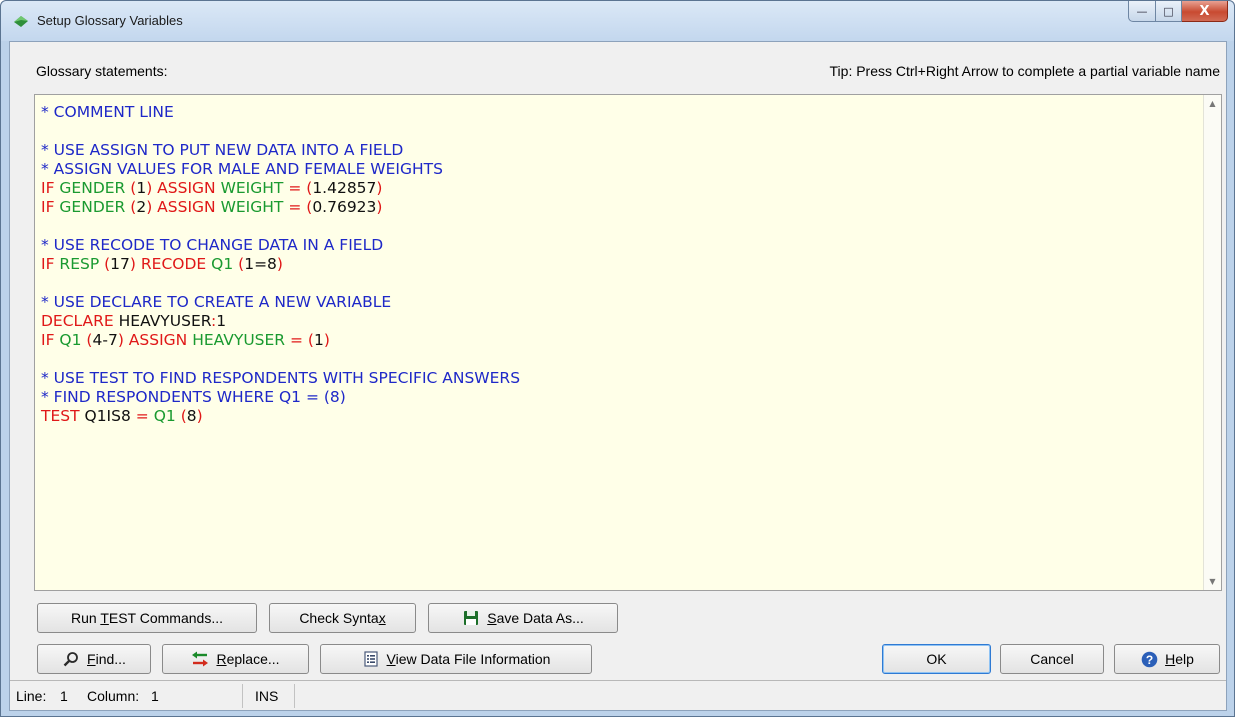  I want to click on help-icon: ?, so click(1149, 659).